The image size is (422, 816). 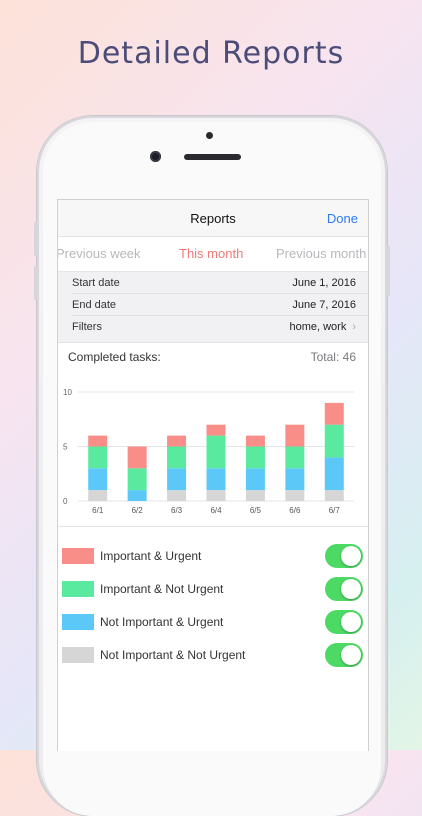 What do you see at coordinates (173, 655) in the screenshot?
I see `legend-label: Not Important & Not Urgent` at bounding box center [173, 655].